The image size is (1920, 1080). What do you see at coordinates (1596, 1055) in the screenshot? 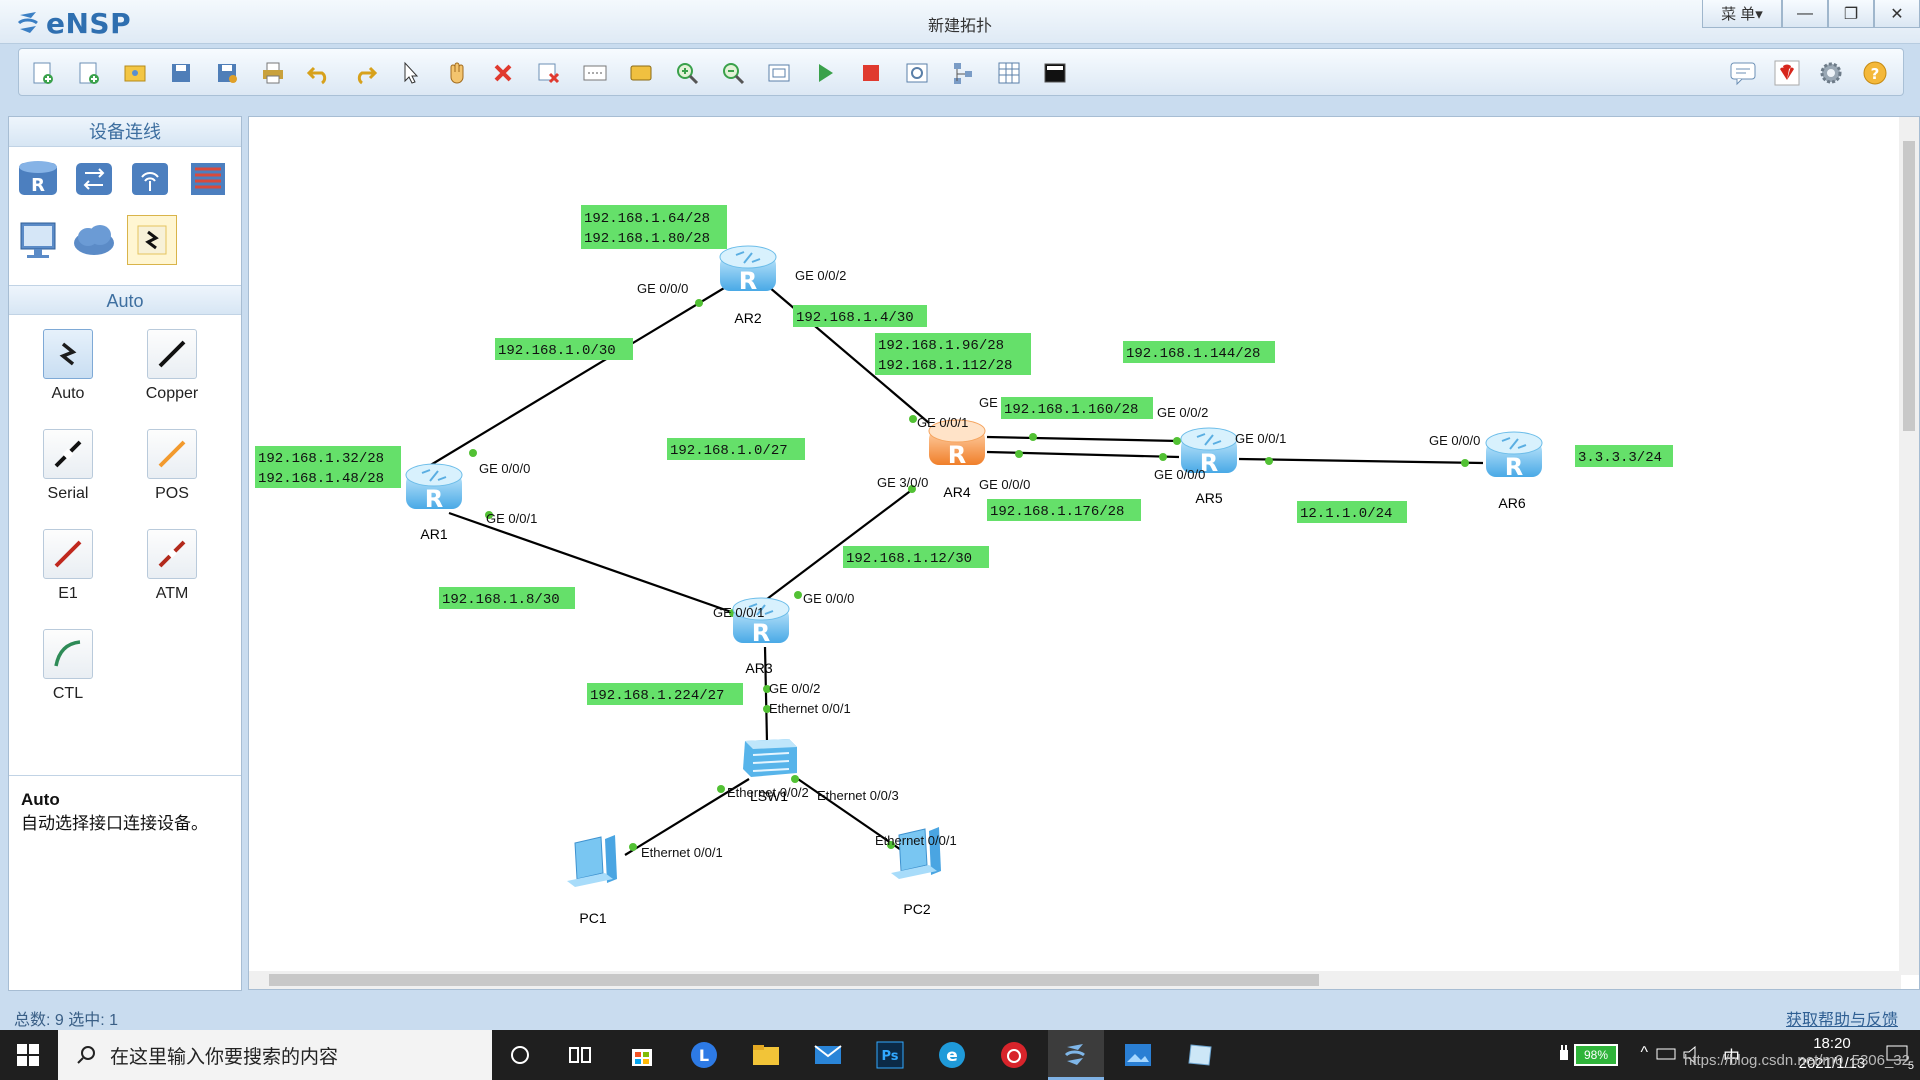
I see `battery-indicator: 98%` at bounding box center [1596, 1055].